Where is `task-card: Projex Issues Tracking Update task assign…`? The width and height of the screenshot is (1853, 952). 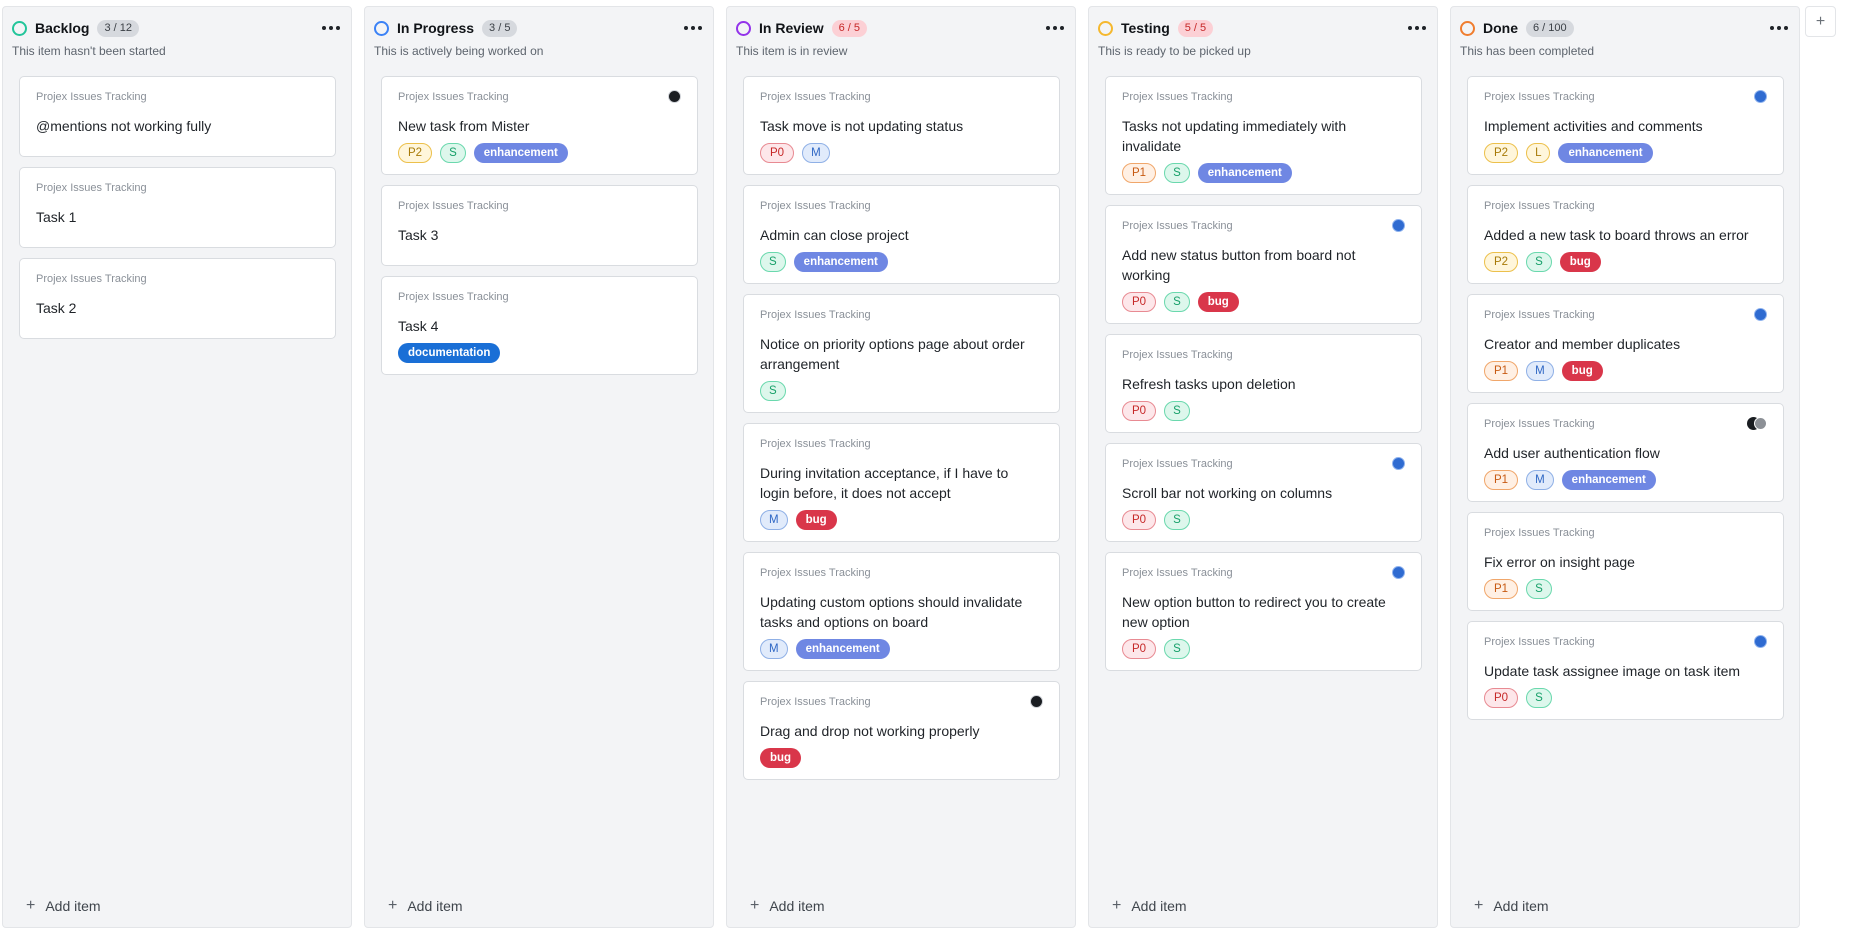 task-card: Projex Issues Tracking Update task assign… is located at coordinates (1625, 670).